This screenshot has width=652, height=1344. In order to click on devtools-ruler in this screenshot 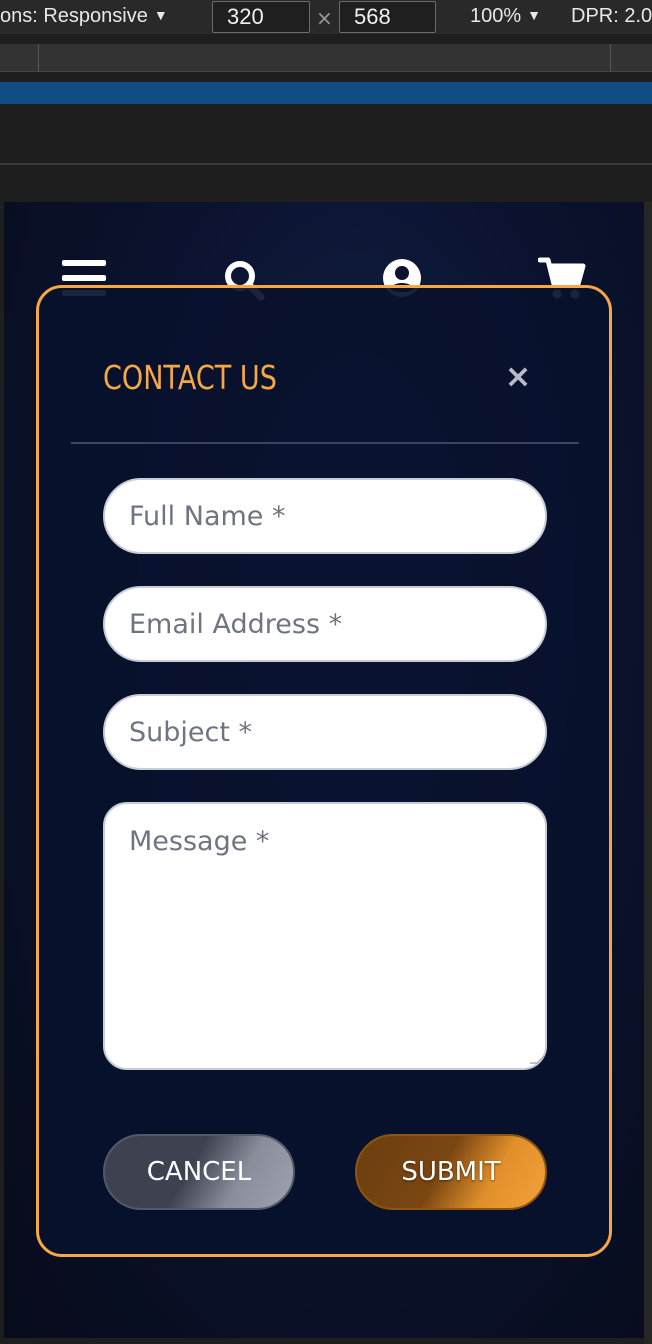, I will do `click(326, 58)`.